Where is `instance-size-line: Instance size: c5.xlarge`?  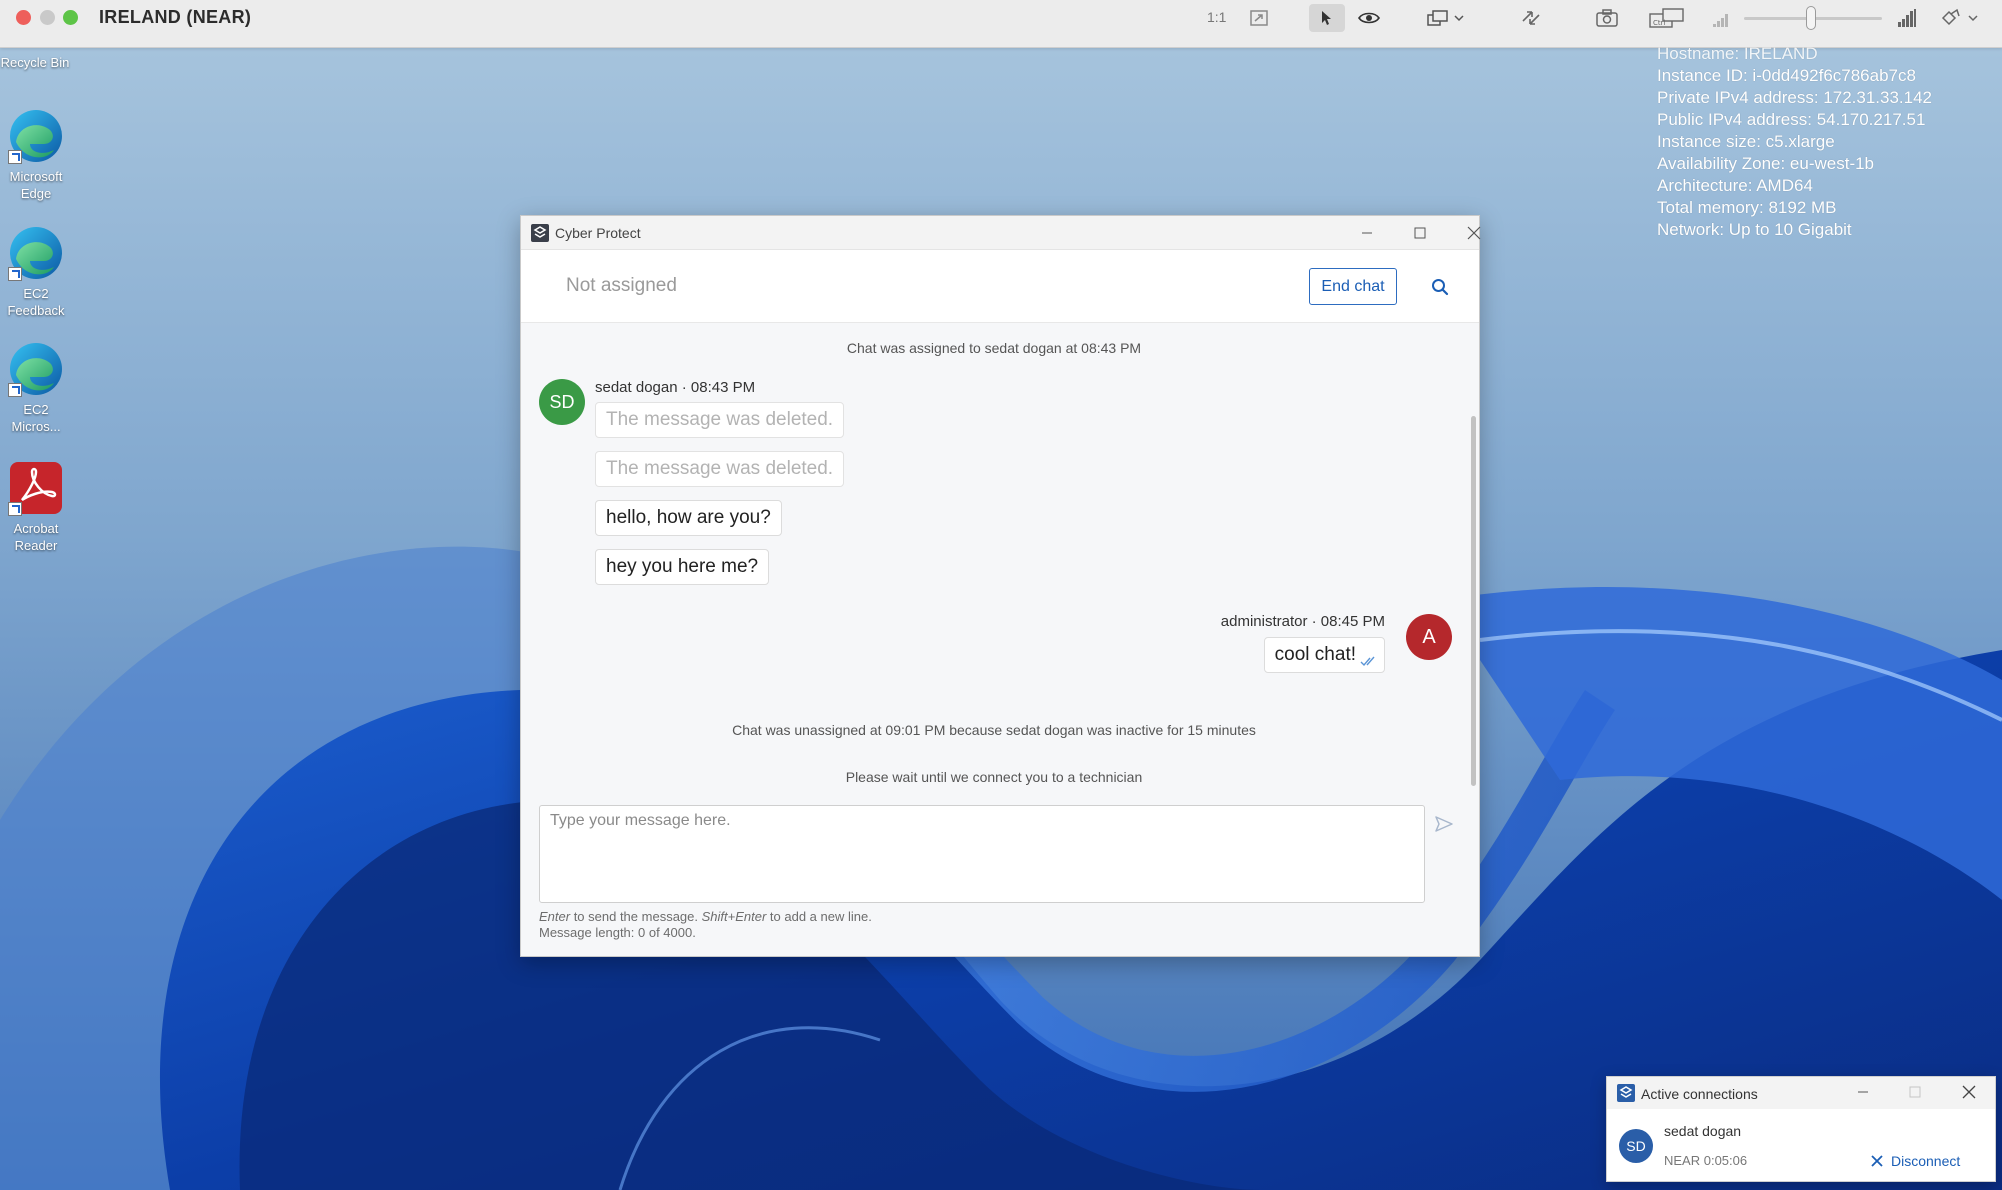 instance-size-line: Instance size: c5.xlarge is located at coordinates (1746, 141).